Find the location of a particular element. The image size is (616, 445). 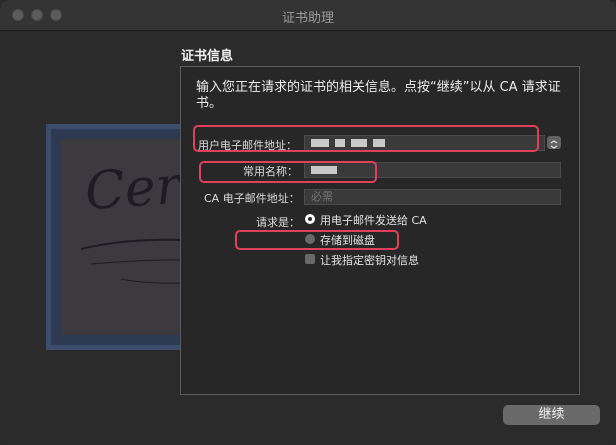

continue-button: 继续 is located at coordinates (551, 415).